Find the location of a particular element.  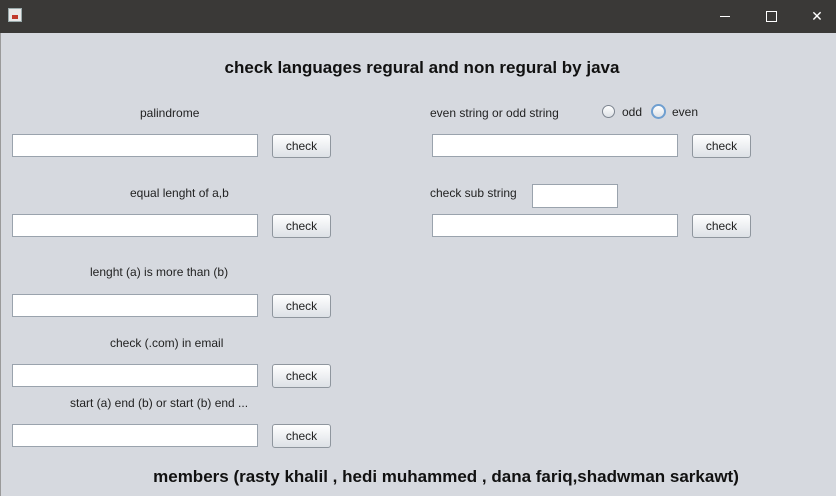

equal-length-input is located at coordinates (135, 225).